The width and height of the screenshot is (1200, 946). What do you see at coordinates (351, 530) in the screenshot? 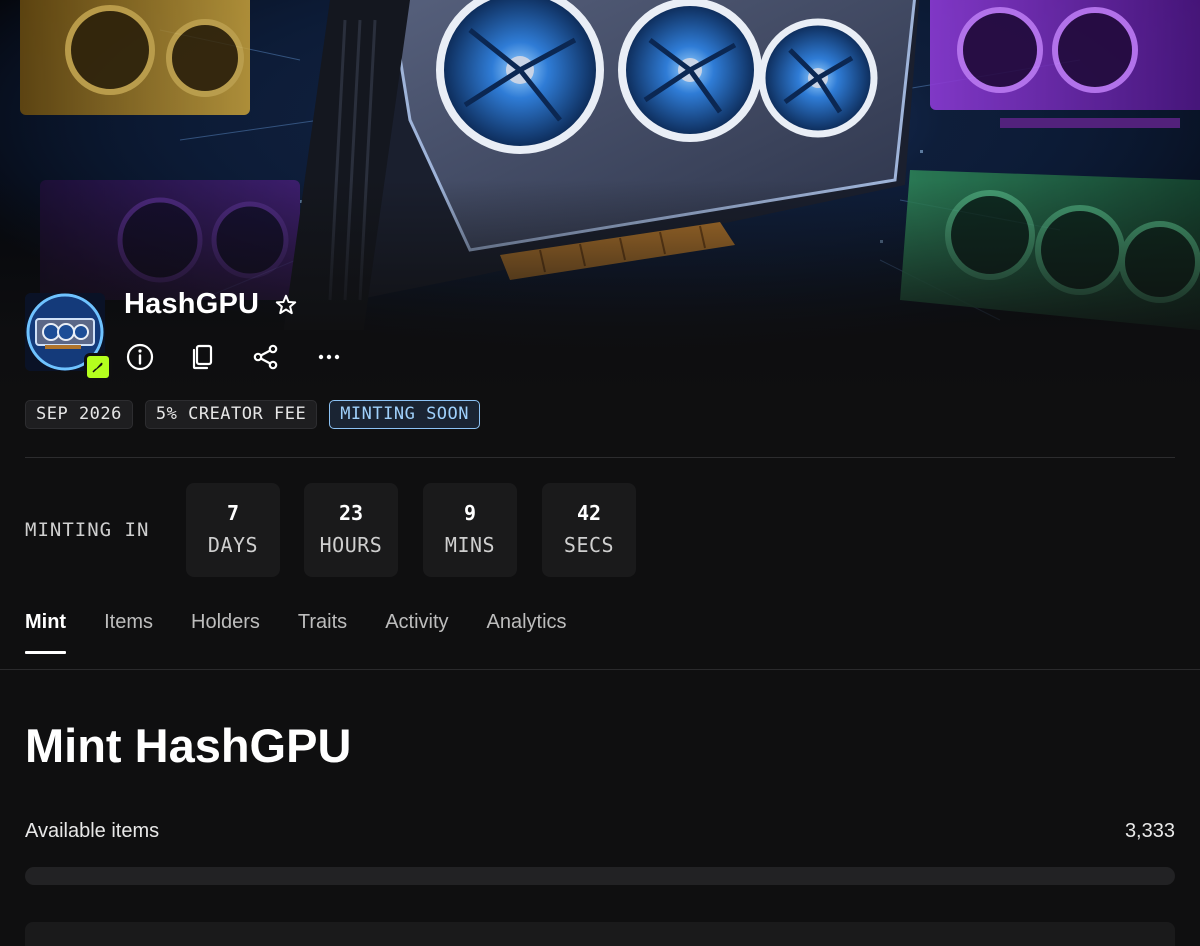
I see `countdown-hours: 23 HOURS` at bounding box center [351, 530].